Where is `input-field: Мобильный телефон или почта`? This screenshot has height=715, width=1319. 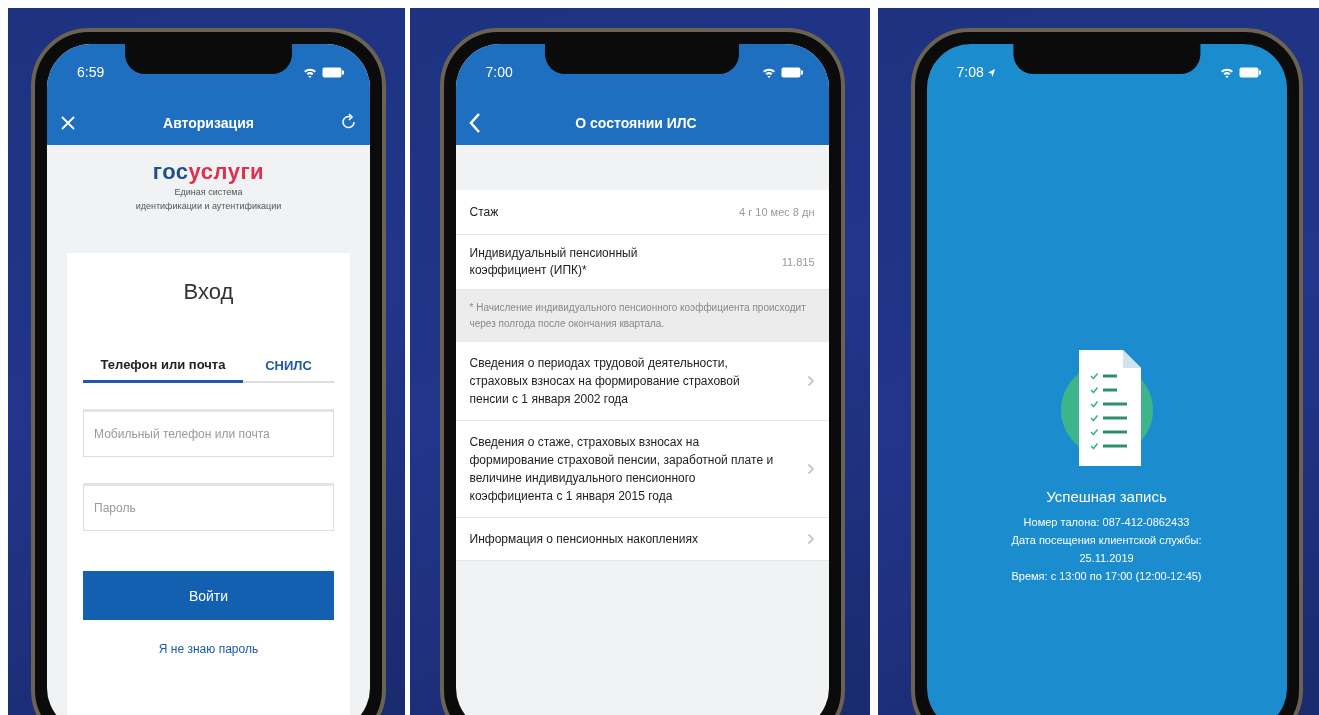 input-field: Мобильный телефон или почта is located at coordinates (208, 433).